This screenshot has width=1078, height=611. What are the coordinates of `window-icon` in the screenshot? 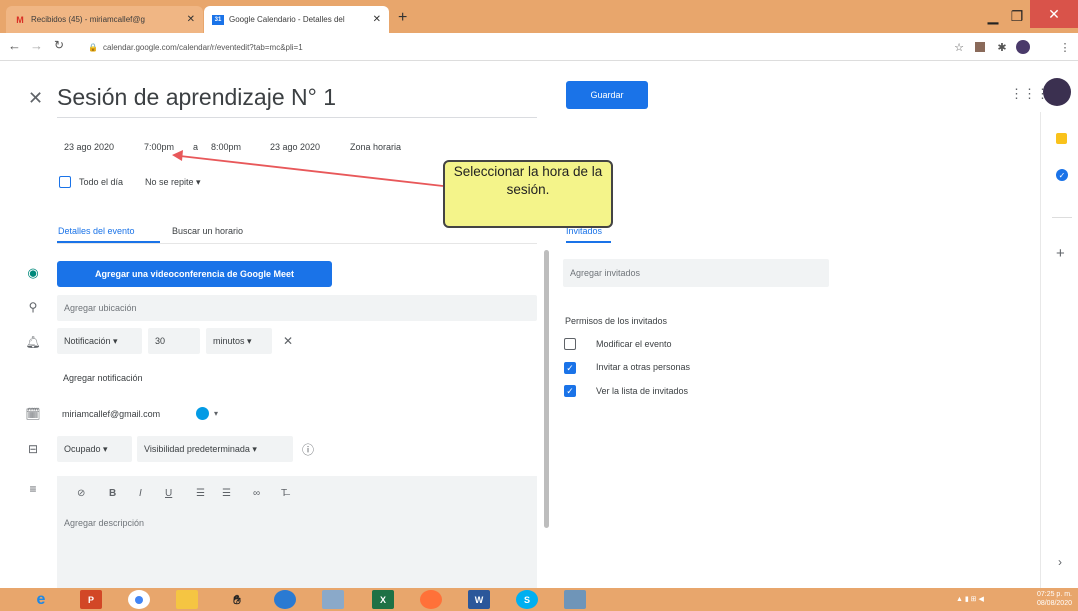 It's located at (575, 599).